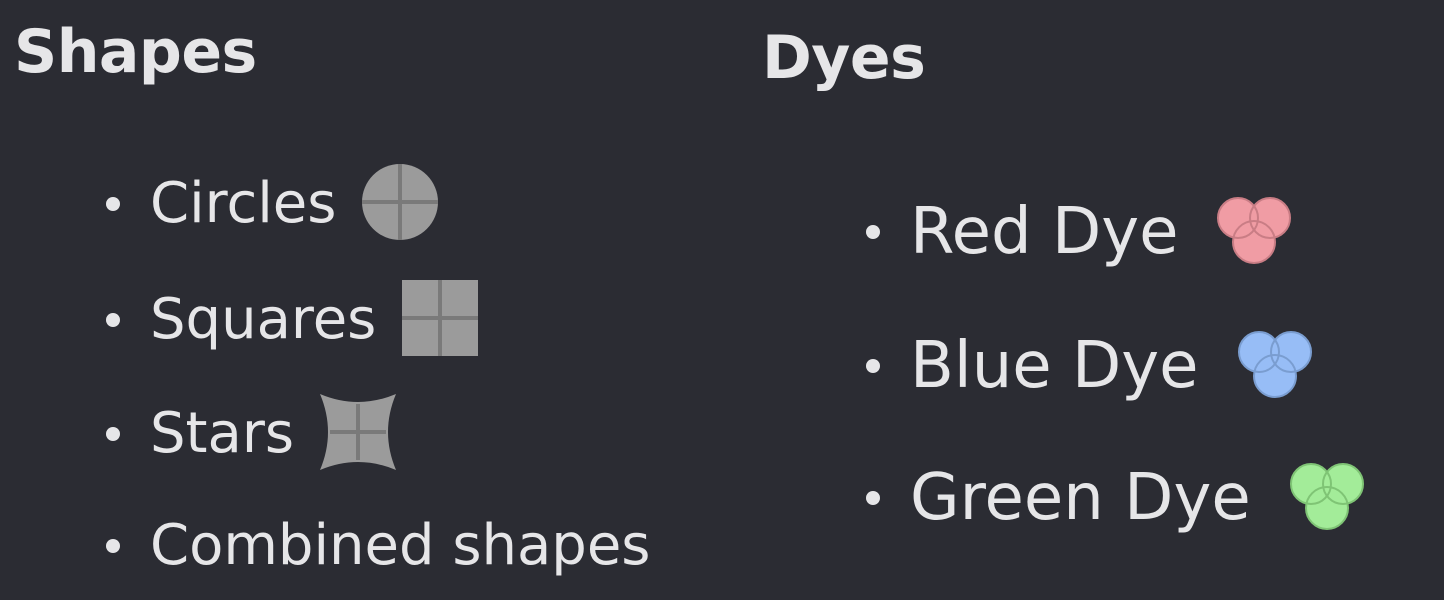 The width and height of the screenshot is (1444, 600). I want to click on combined-shapes-label: Combined shapes, so click(400, 545).